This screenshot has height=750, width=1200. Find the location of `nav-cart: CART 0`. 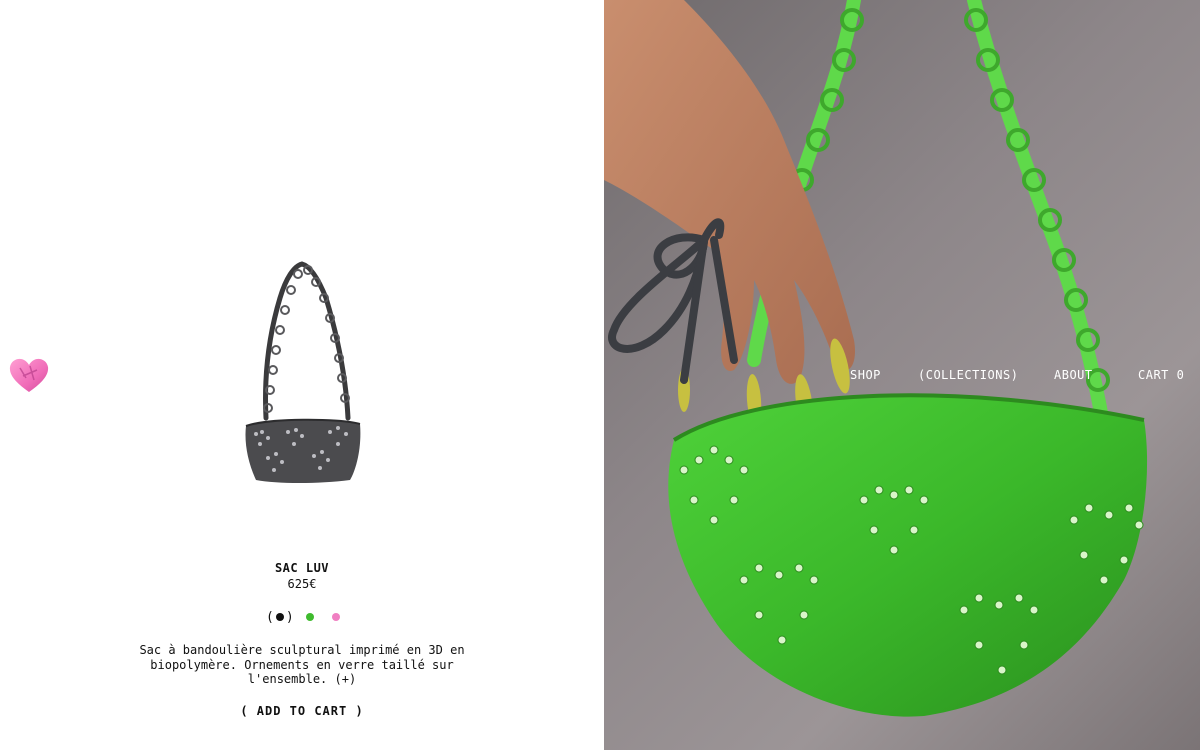

nav-cart: CART 0 is located at coordinates (1161, 375).